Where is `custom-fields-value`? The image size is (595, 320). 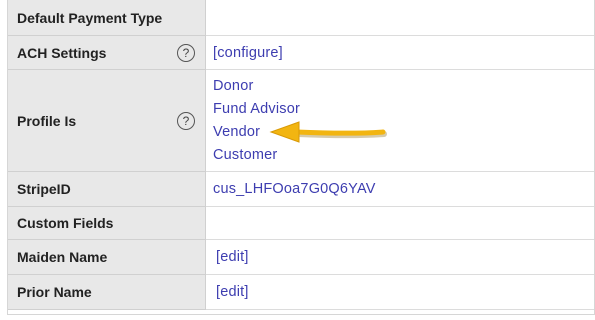 custom-fields-value is located at coordinates (400, 223).